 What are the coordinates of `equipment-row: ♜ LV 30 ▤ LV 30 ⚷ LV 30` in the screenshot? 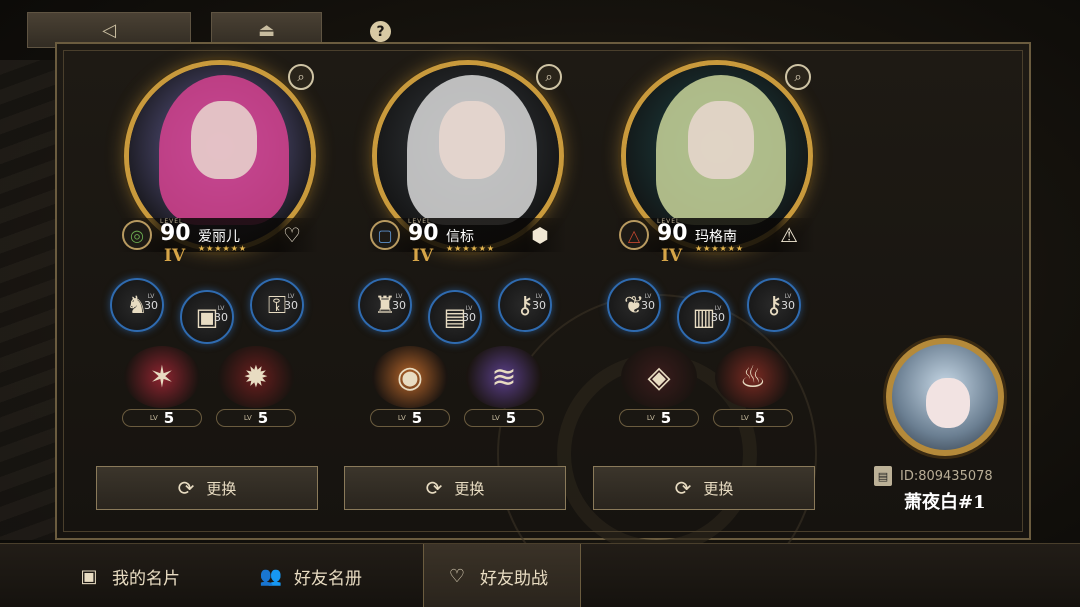 It's located at (474, 310).